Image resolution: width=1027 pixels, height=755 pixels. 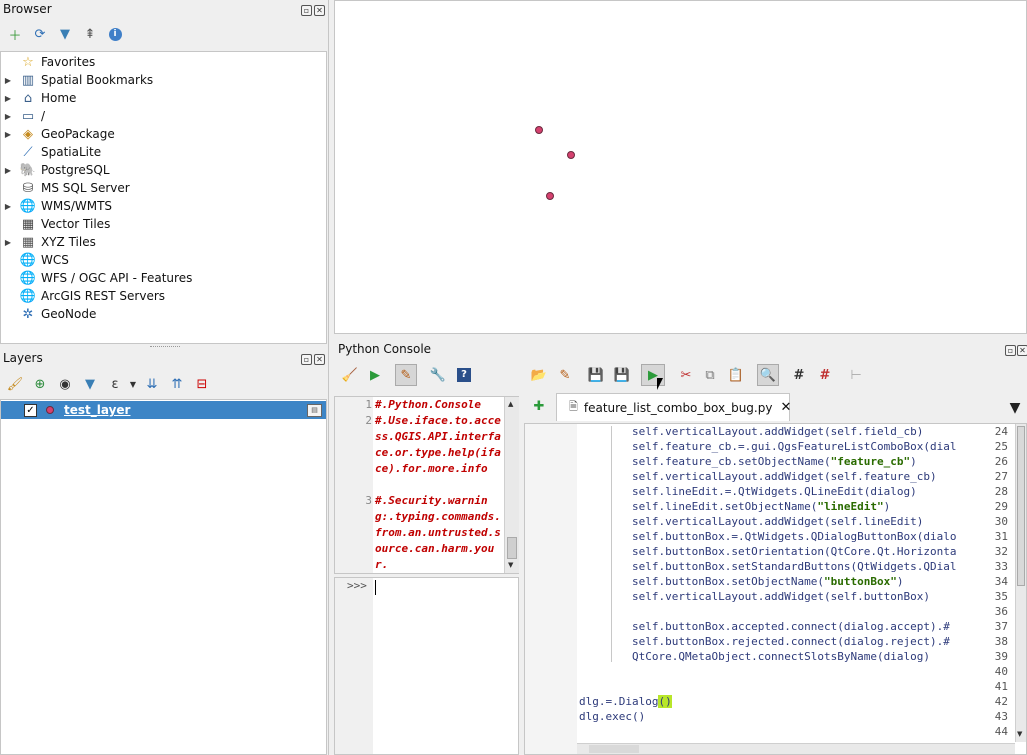 What do you see at coordinates (163, 242) in the screenshot?
I see `browser-item-xyz-tiles: ▶ ▦ XYZ Tiles` at bounding box center [163, 242].